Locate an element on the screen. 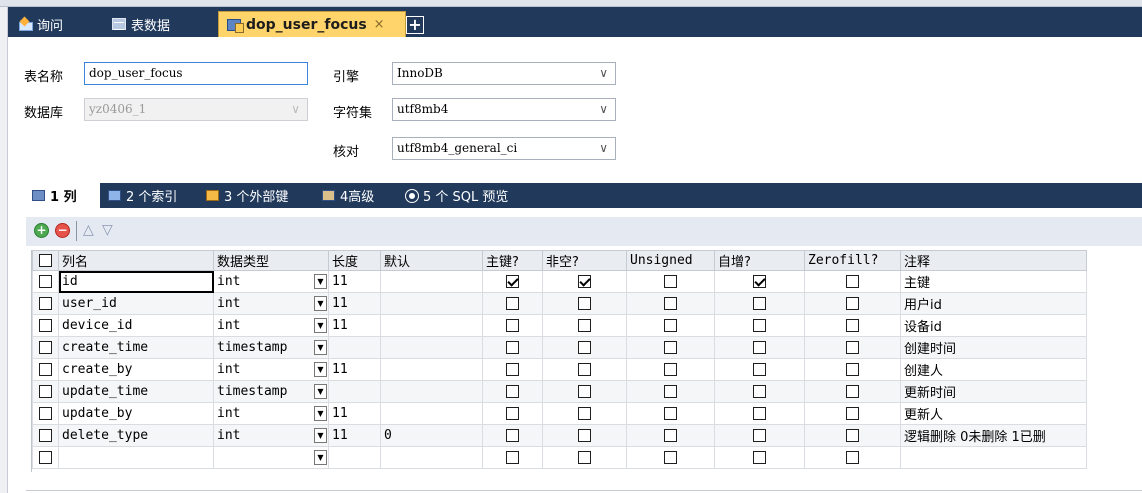 The width and height of the screenshot is (1142, 493). subtab-columns: 1 列 is located at coordinates (63, 195).